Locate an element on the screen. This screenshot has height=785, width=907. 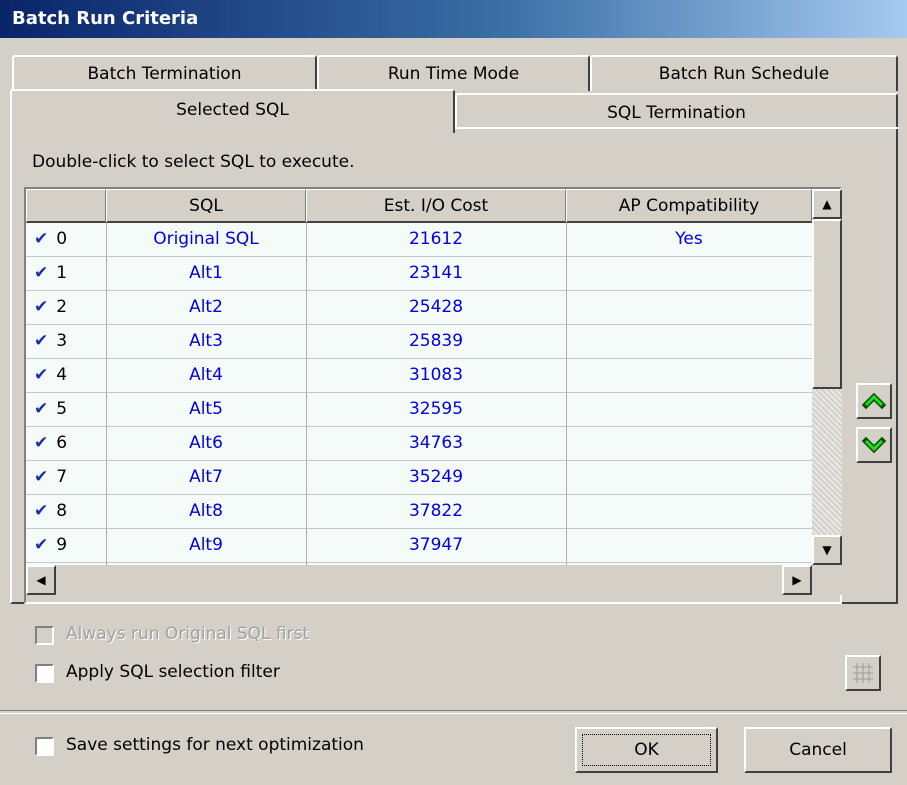
horizontal-scrollbar: ◀ ▶ is located at coordinates (419, 580).